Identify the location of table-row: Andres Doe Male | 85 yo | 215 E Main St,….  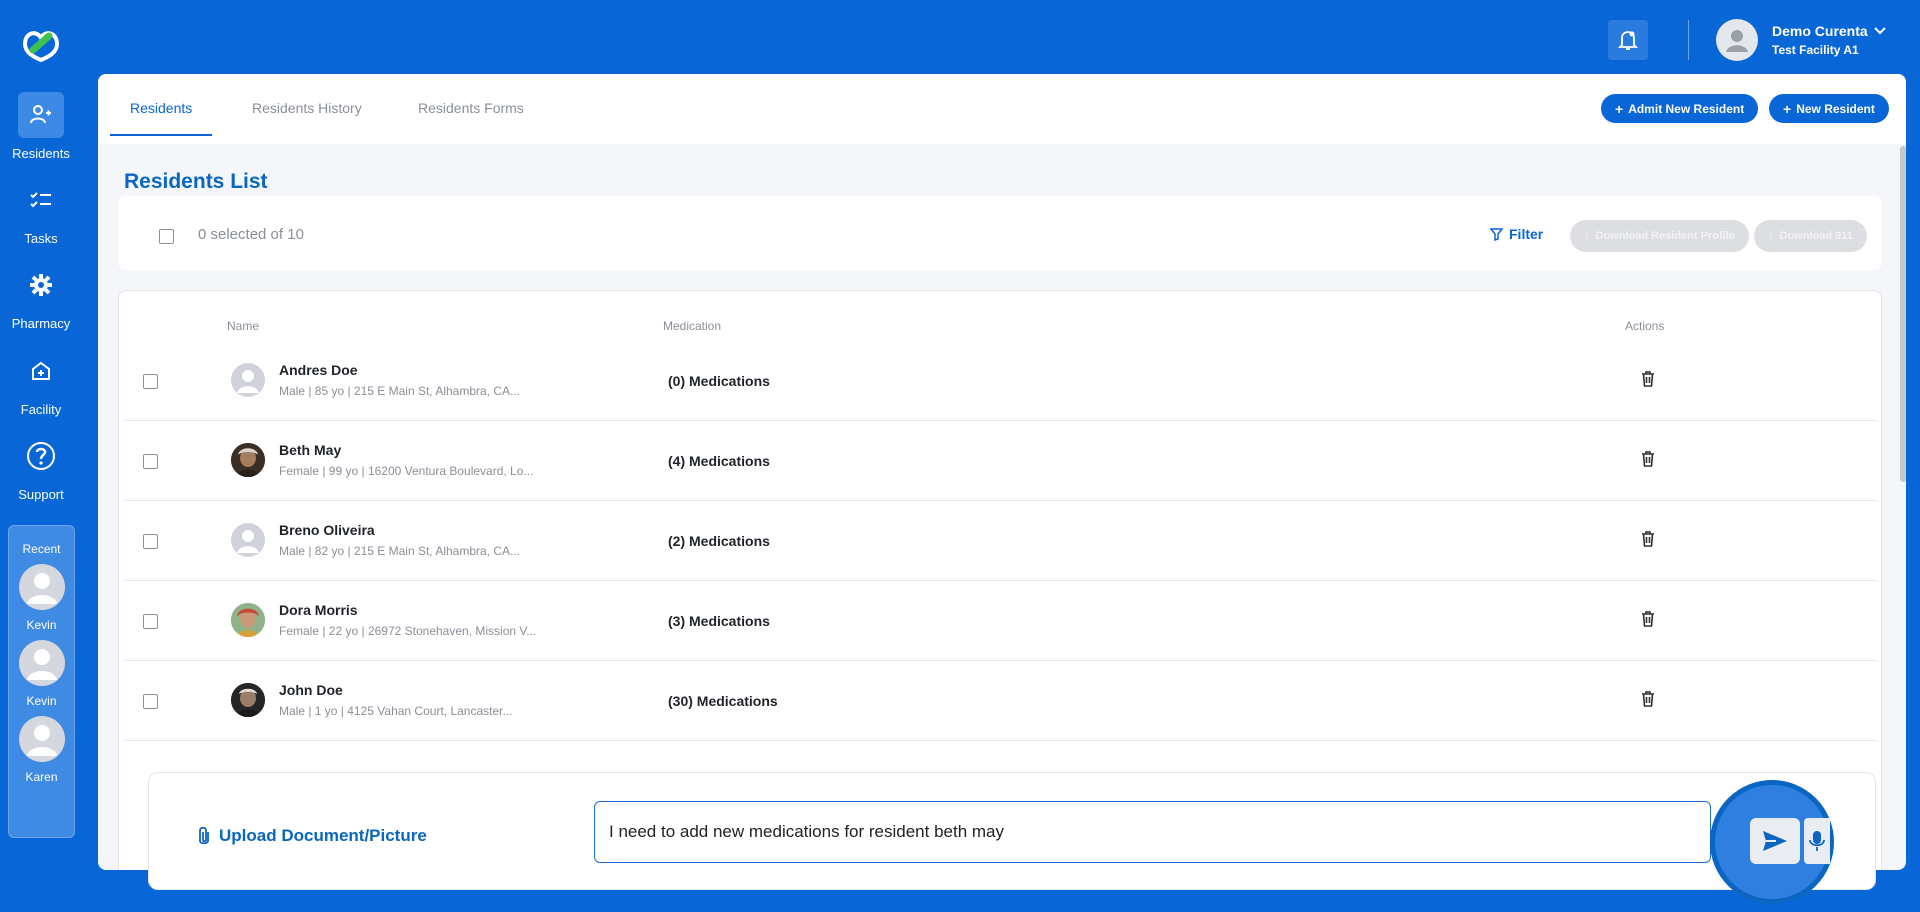
(1001, 381).